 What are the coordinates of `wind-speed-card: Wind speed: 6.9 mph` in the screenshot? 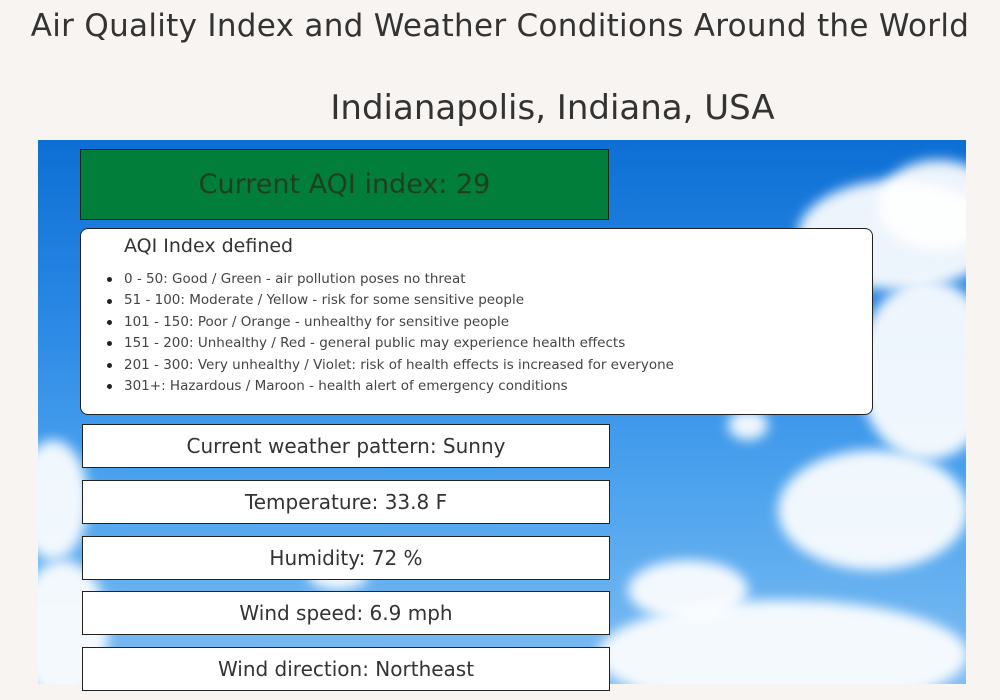 It's located at (346, 613).